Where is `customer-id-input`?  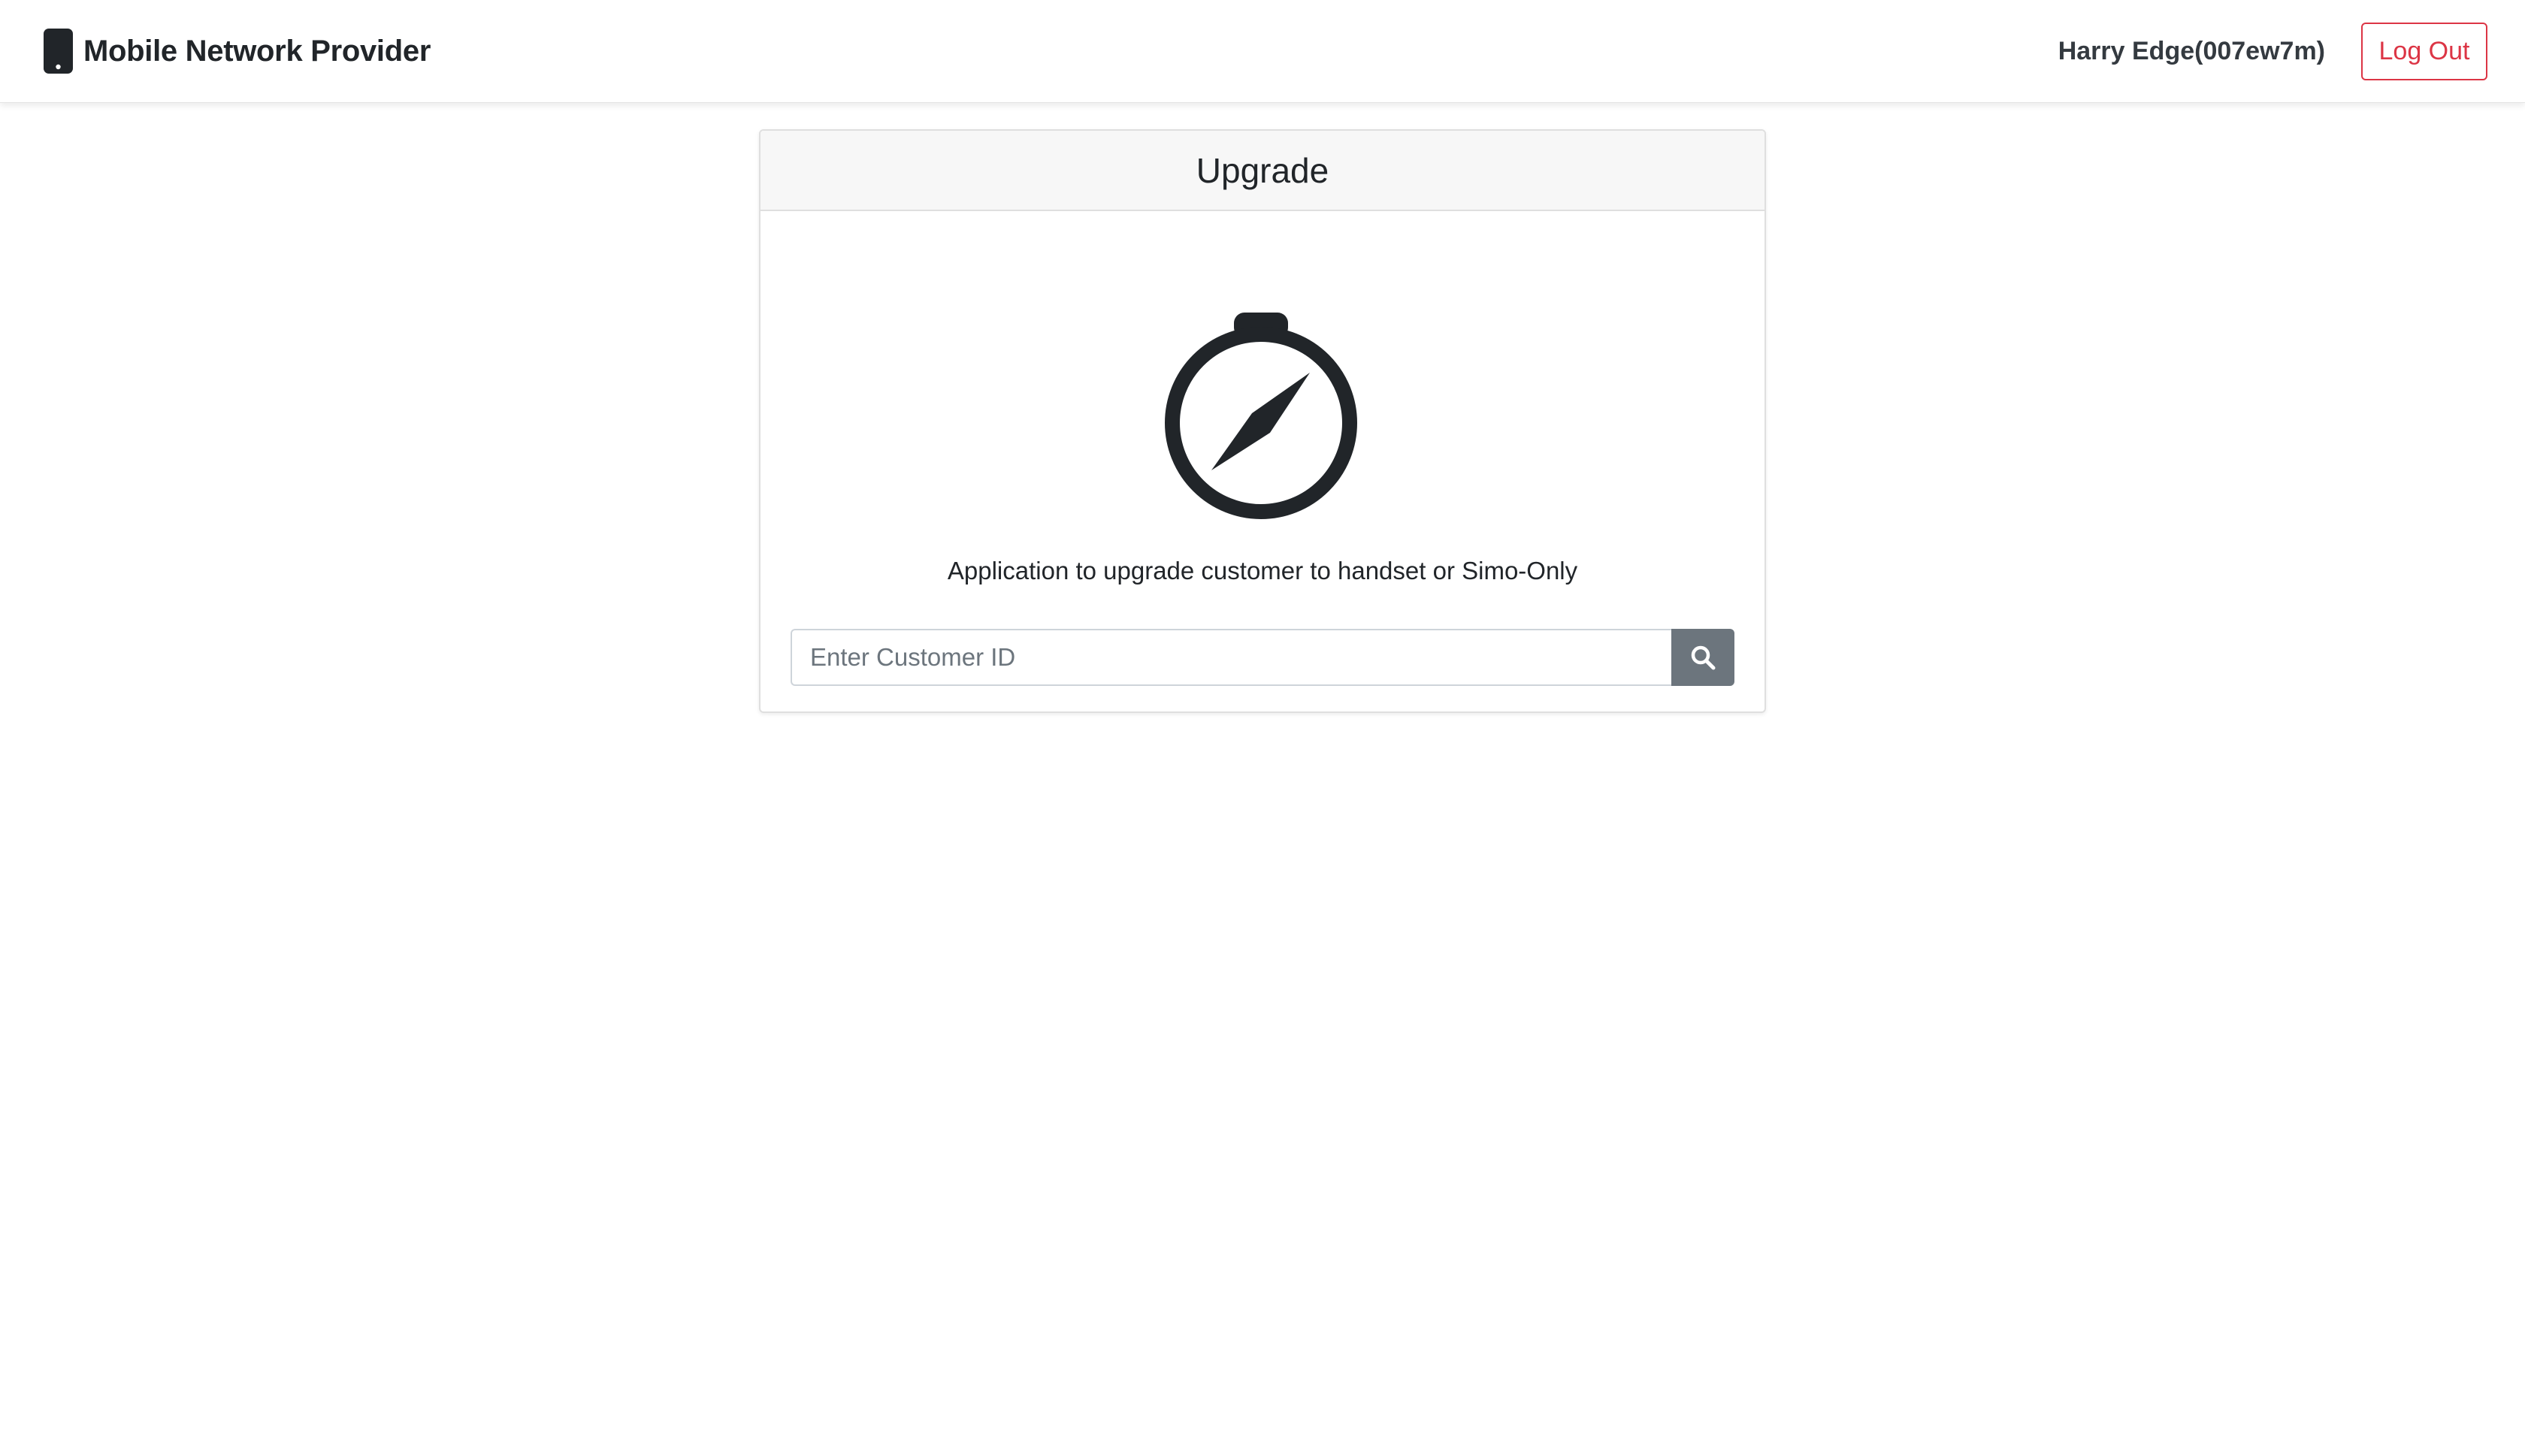
customer-id-input is located at coordinates (1231, 657).